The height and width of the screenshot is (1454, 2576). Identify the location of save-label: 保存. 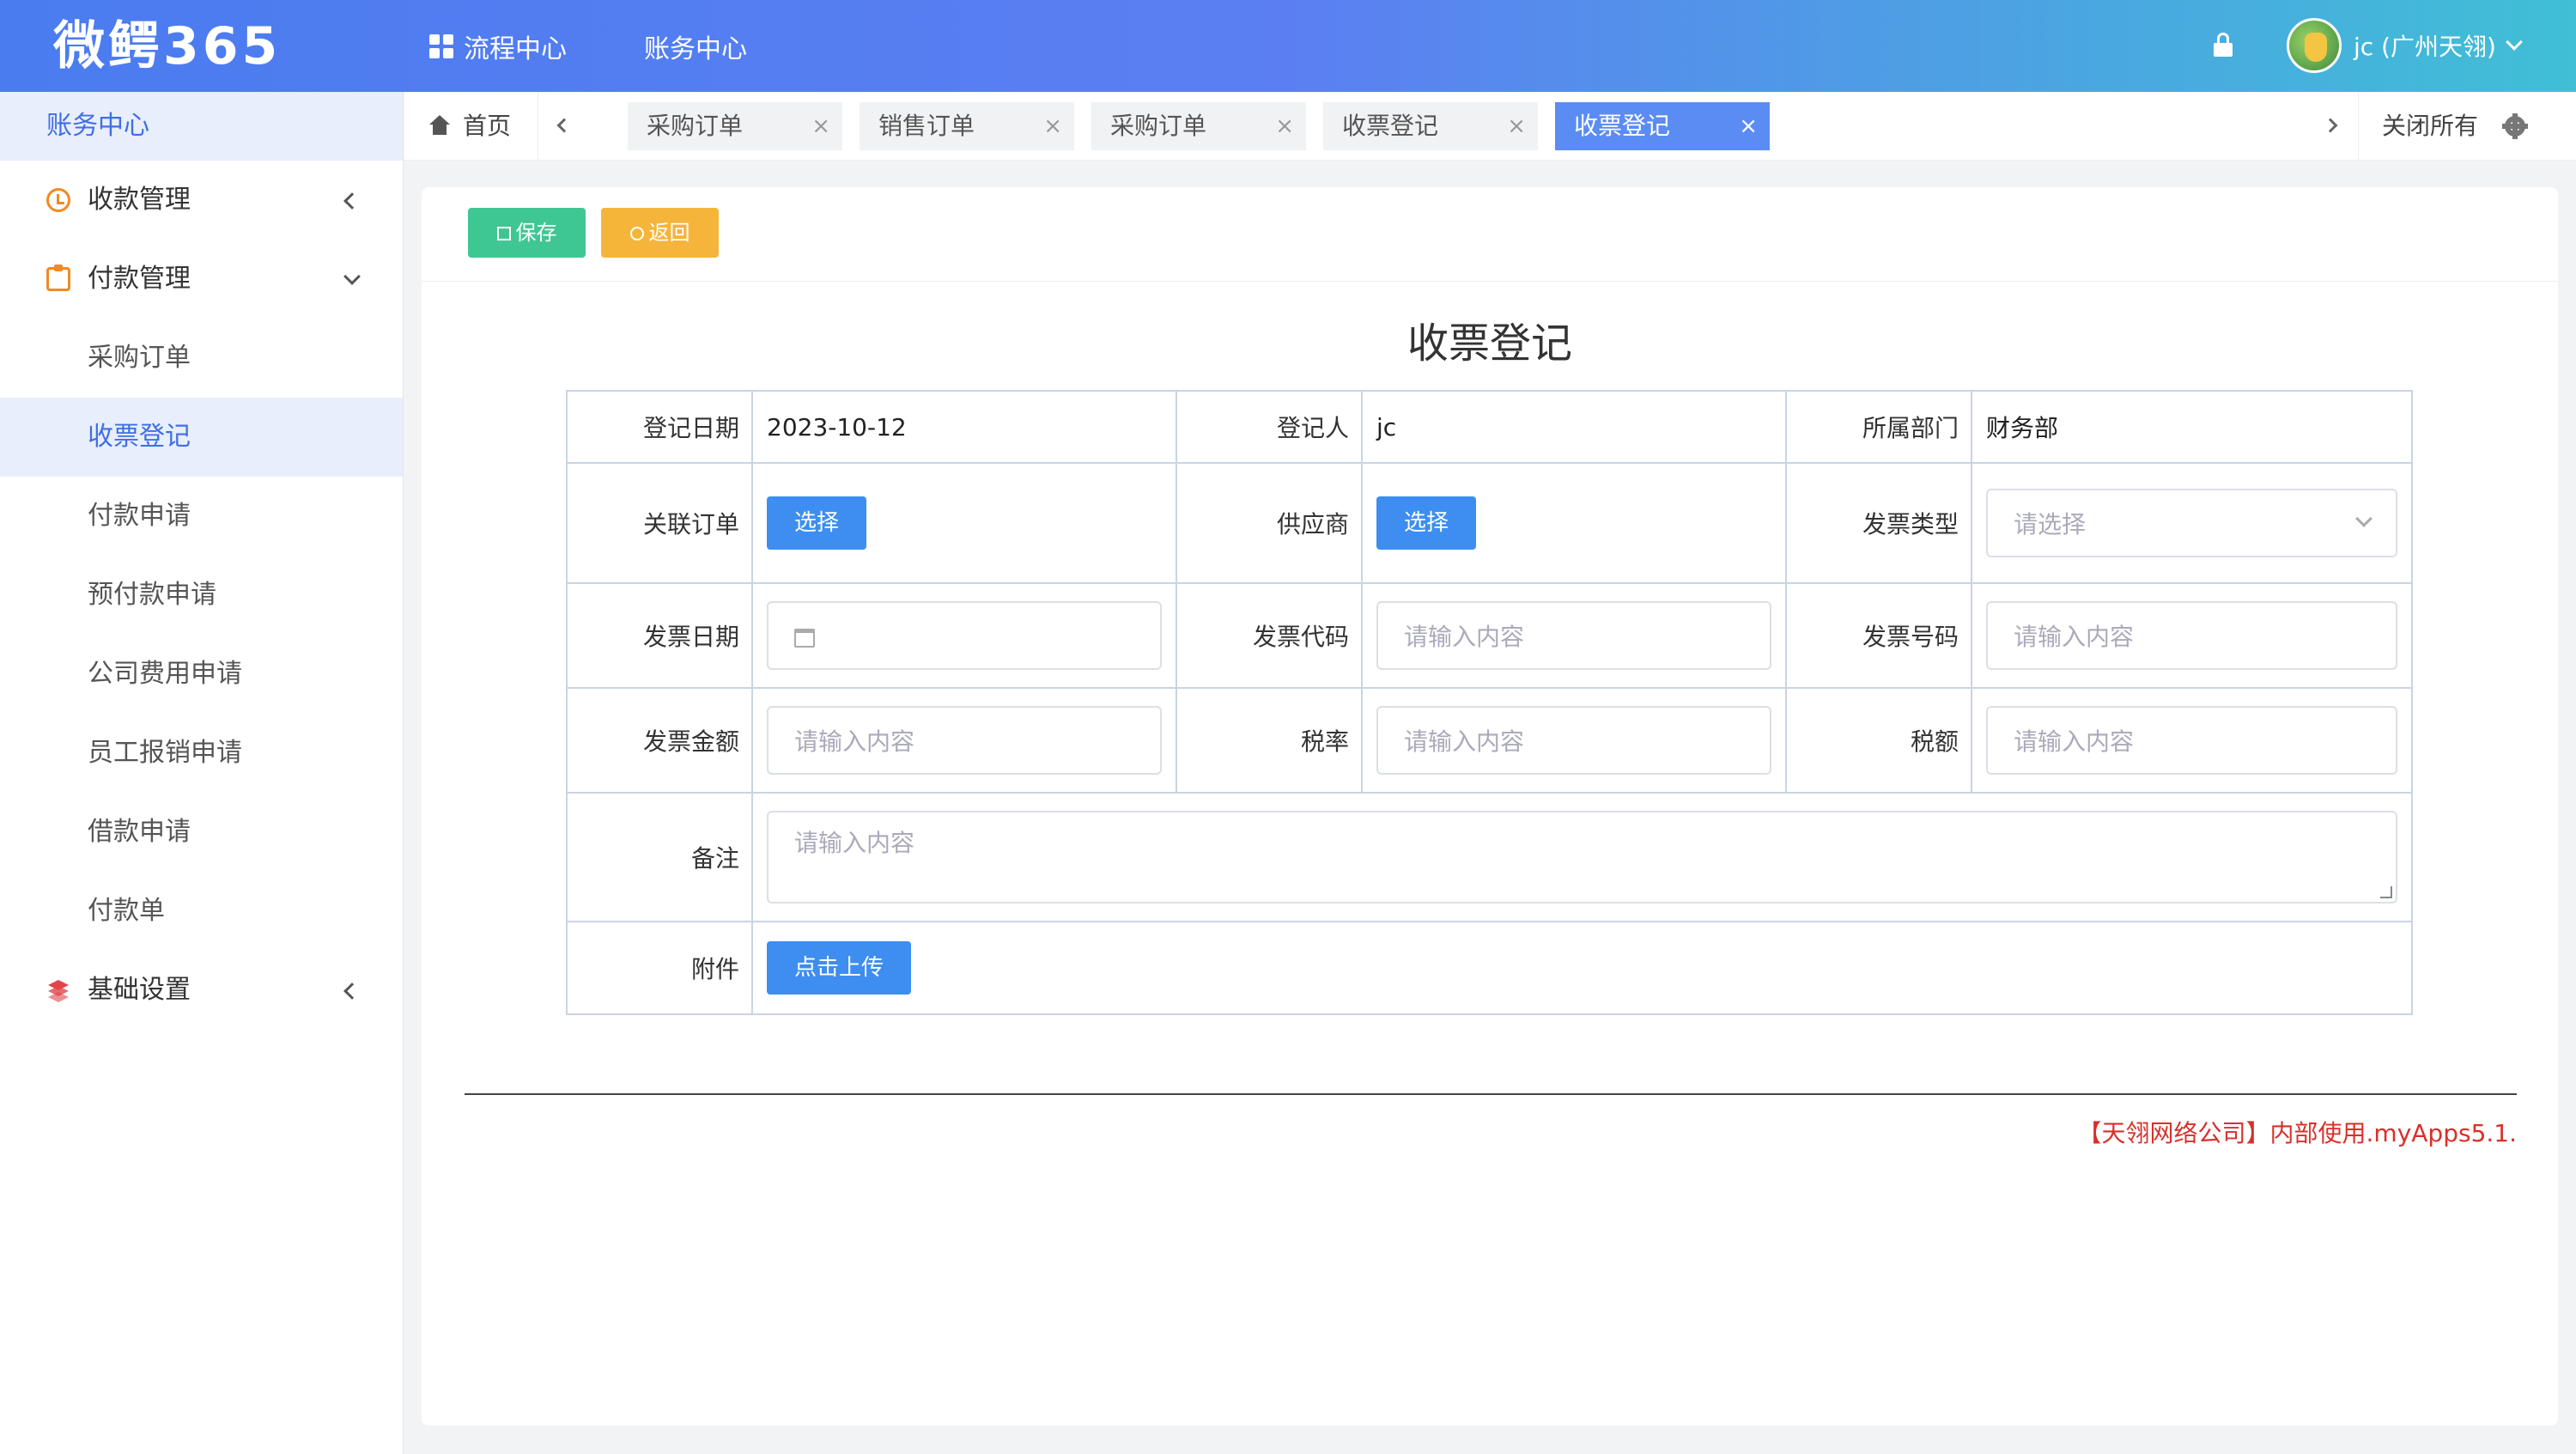
(536, 233).